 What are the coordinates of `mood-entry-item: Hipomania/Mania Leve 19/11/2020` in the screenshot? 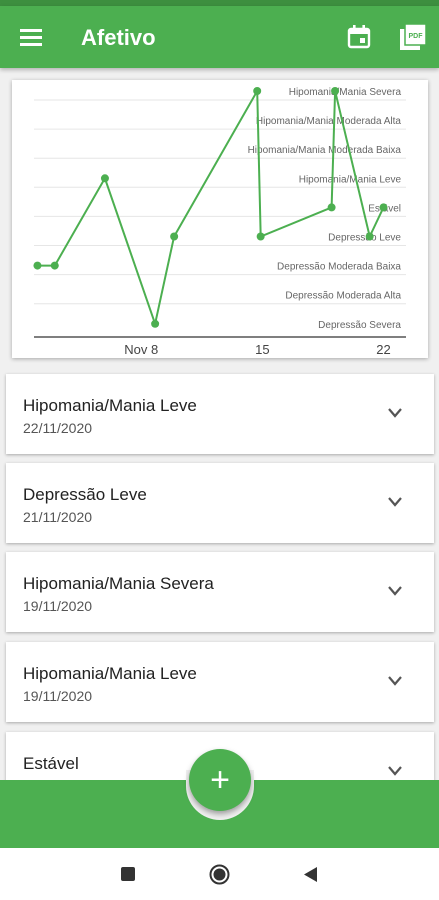 It's located at (220, 682).